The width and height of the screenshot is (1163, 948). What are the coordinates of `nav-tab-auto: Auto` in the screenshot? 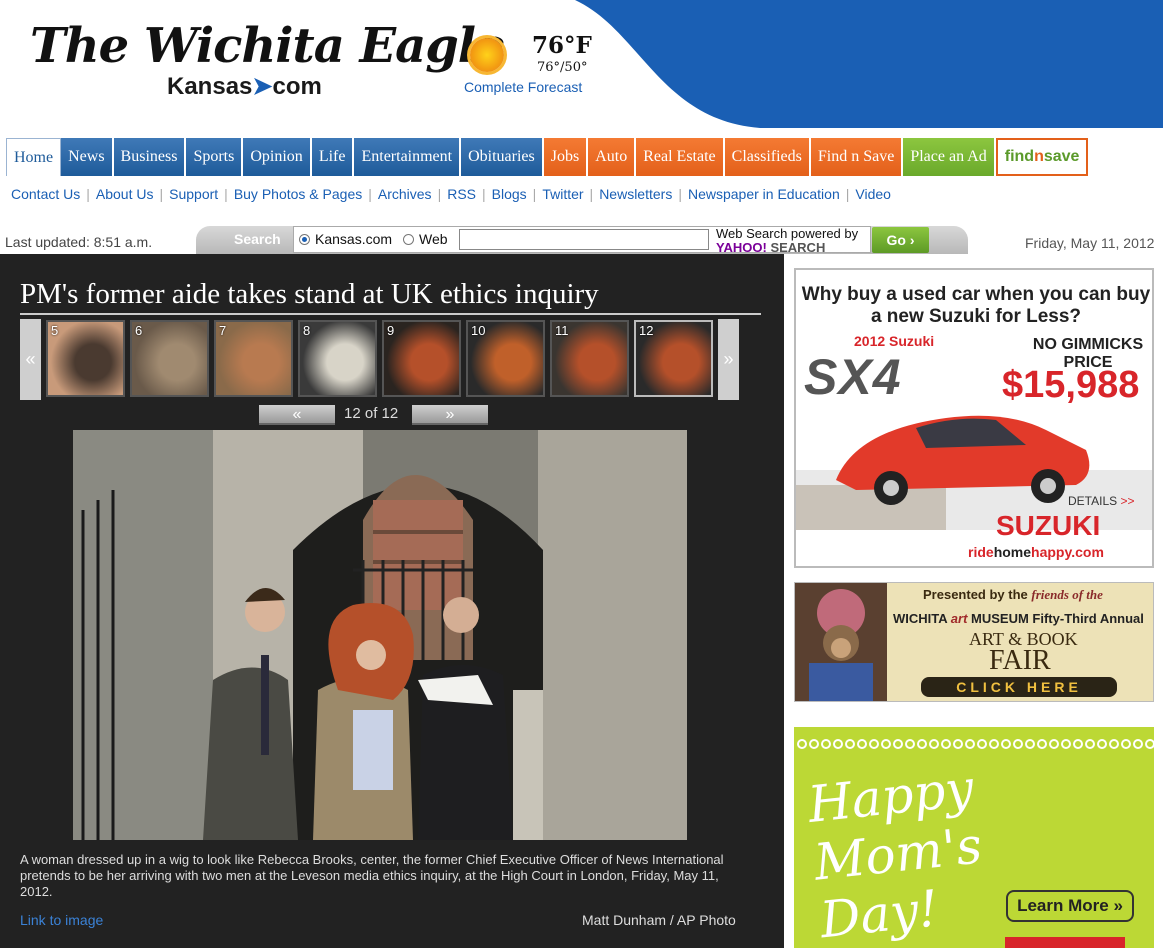 It's located at (612, 157).